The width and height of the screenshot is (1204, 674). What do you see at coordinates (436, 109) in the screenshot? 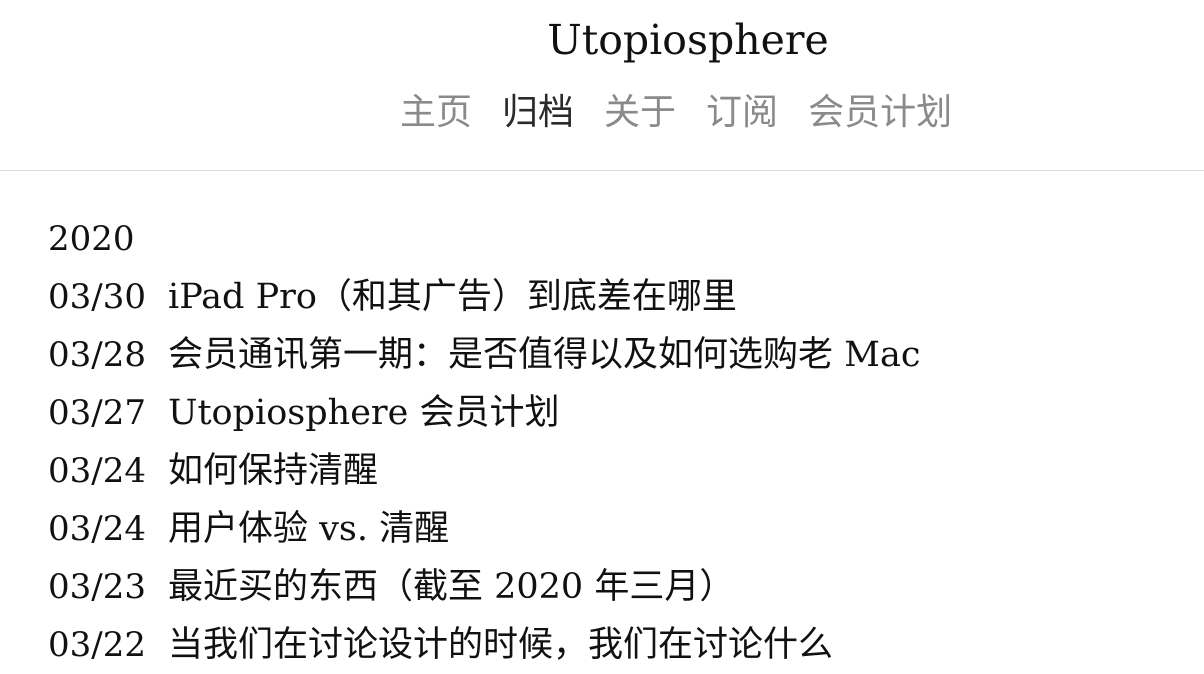
I see `nav-item-home: 主页` at bounding box center [436, 109].